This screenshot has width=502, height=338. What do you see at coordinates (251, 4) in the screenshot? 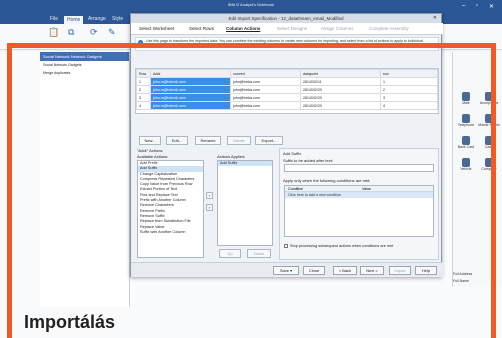
I see `window-title: IBM i2 Analyst's Notebook` at bounding box center [251, 4].